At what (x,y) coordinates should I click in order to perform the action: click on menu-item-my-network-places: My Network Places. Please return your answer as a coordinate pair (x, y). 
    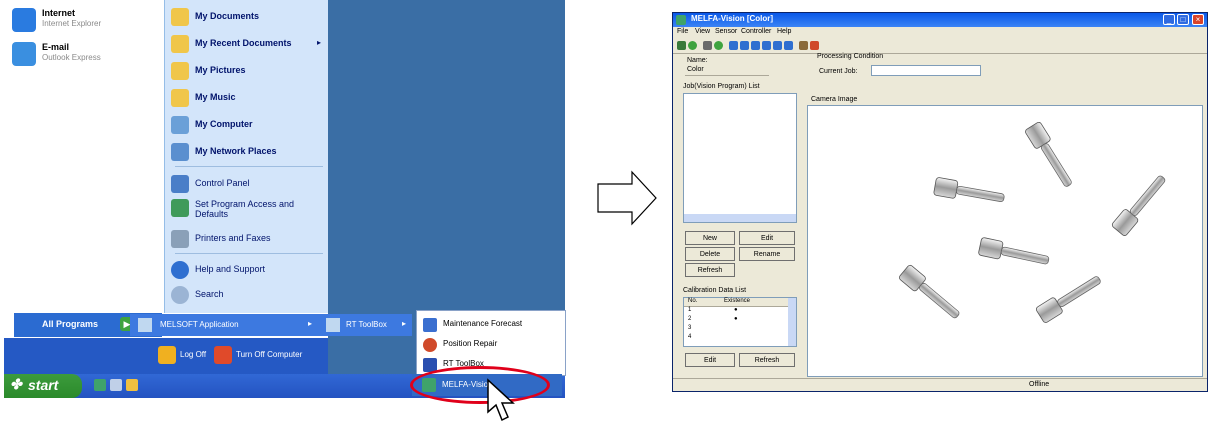
    Looking at the image, I should click on (248, 152).